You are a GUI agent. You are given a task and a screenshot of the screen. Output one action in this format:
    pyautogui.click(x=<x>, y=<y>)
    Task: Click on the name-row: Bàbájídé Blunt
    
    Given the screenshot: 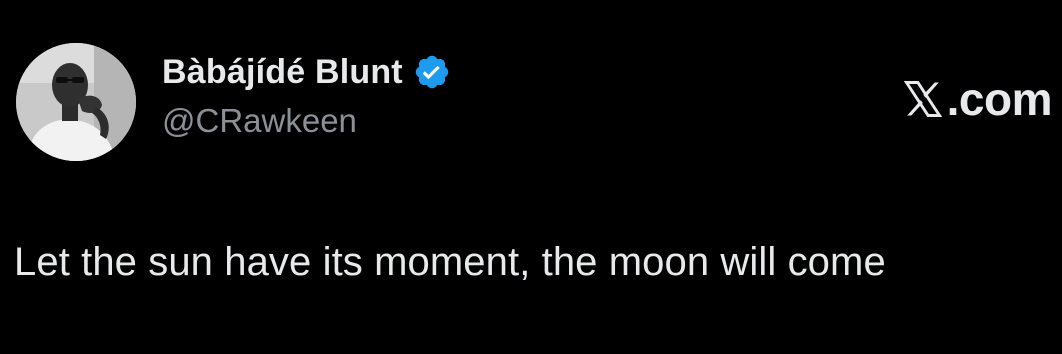 What is the action you would take?
    pyautogui.click(x=306, y=72)
    